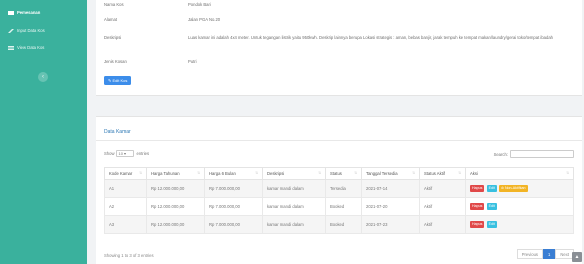 The width and height of the screenshot is (584, 264). What do you see at coordinates (442, 173) in the screenshot?
I see `column-header: Status Aktif ⇅` at bounding box center [442, 173].